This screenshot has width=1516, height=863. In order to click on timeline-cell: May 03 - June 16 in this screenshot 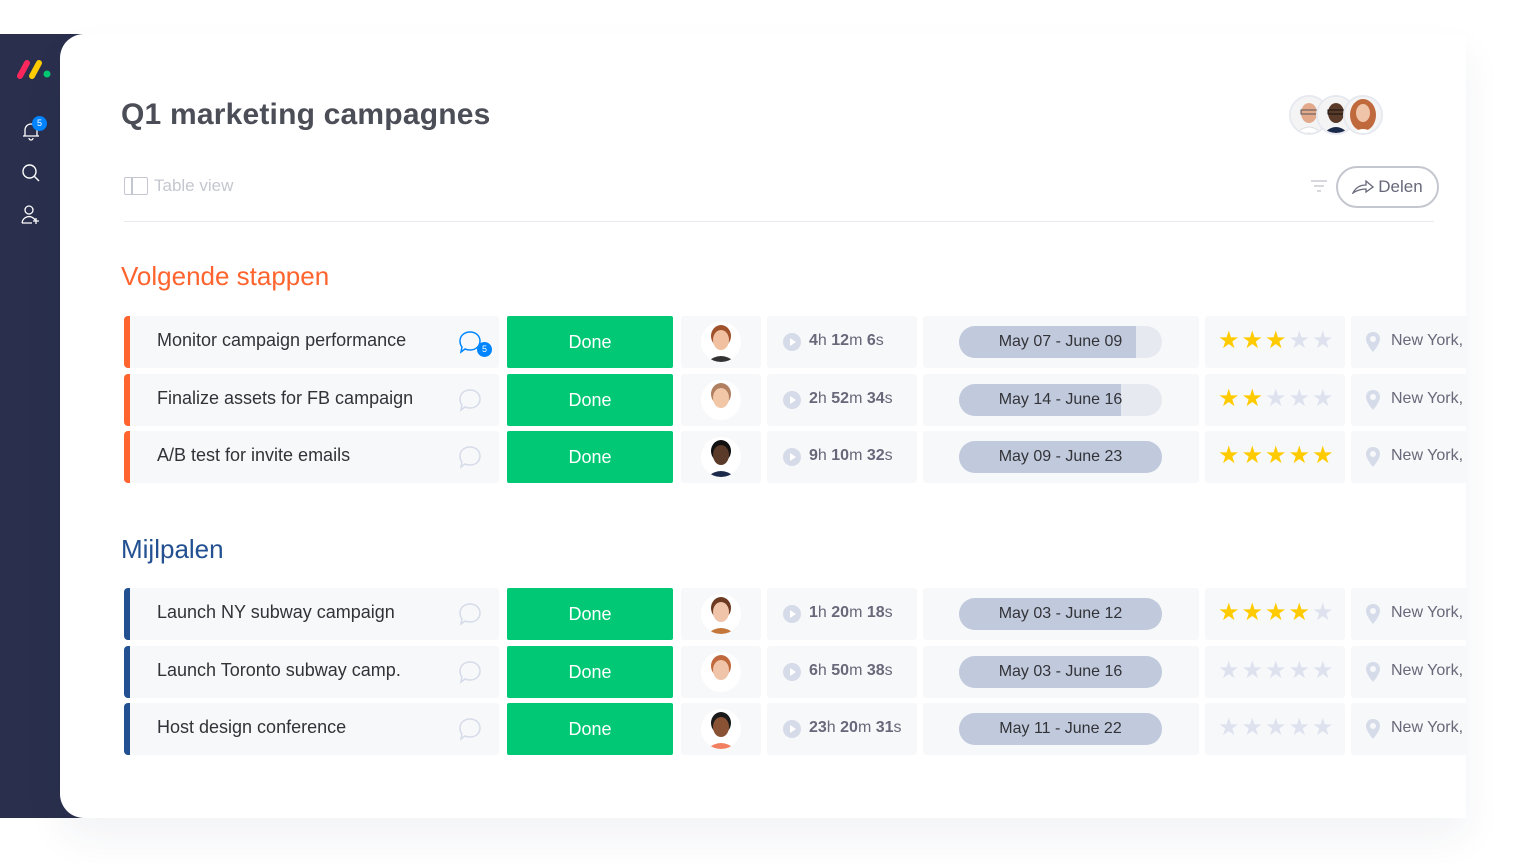, I will do `click(1061, 672)`.